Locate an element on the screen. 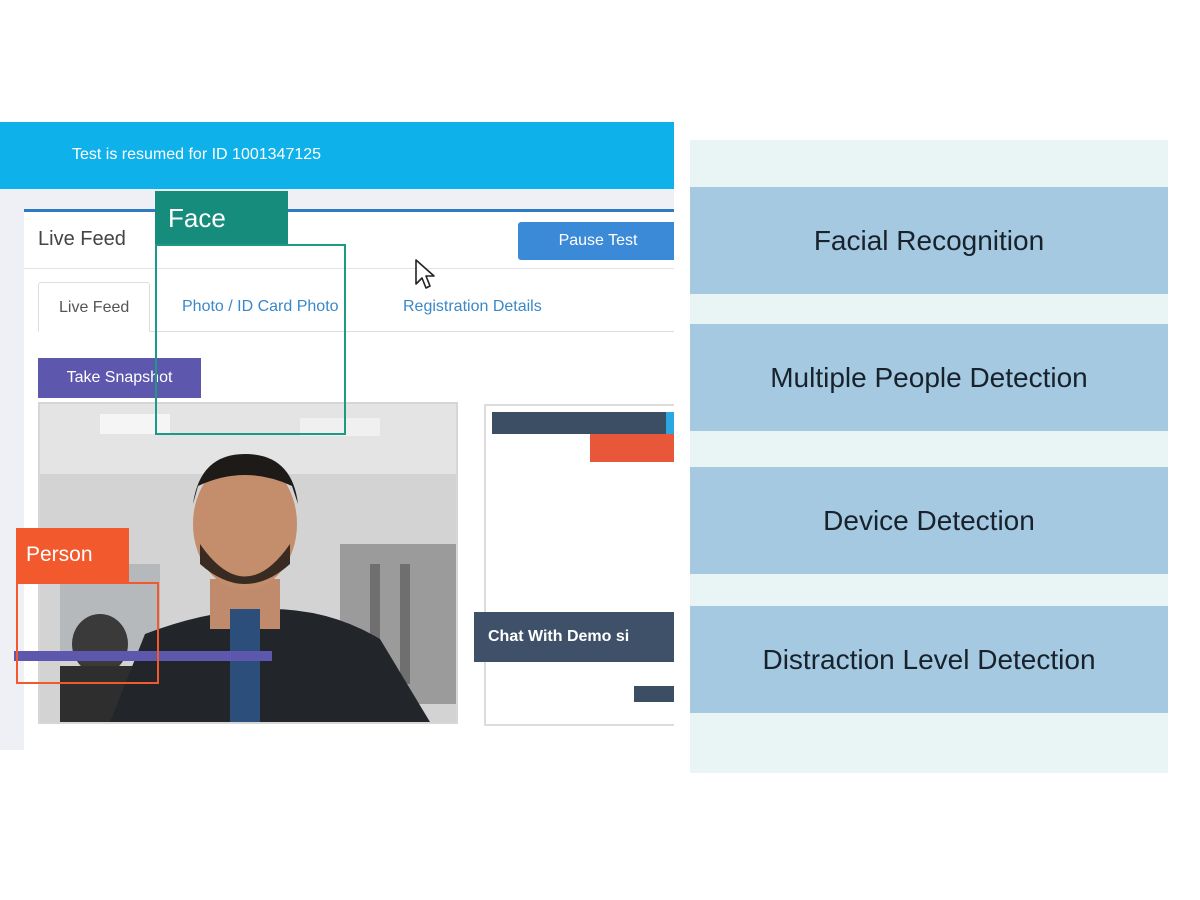  pause-test-button: Pause Test is located at coordinates (596, 241).